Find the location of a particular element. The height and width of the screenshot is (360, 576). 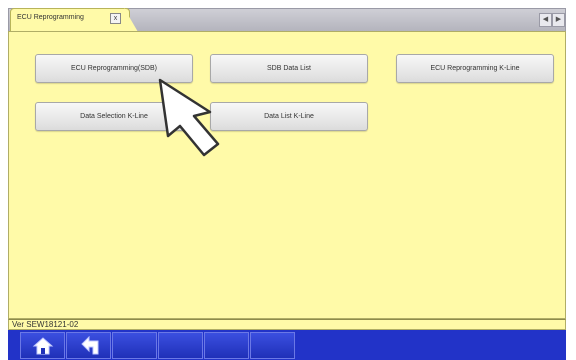

ecu-reprogramming-kline-button: ECU Reprogramming K-Line is located at coordinates (475, 68).